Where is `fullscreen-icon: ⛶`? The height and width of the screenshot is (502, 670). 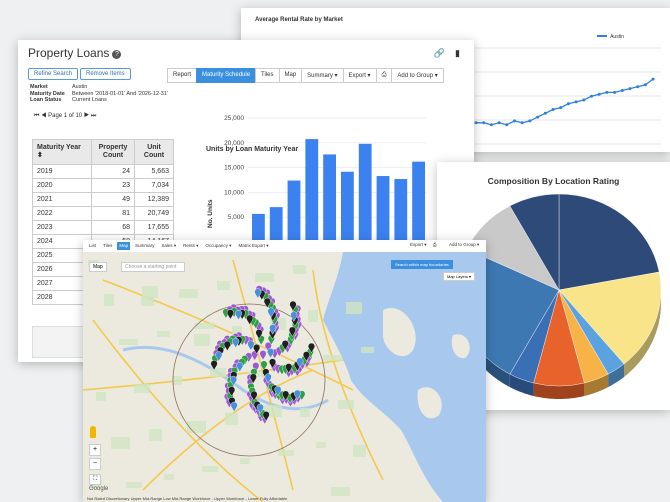
fullscreen-icon: ⛶ is located at coordinates (95, 479).